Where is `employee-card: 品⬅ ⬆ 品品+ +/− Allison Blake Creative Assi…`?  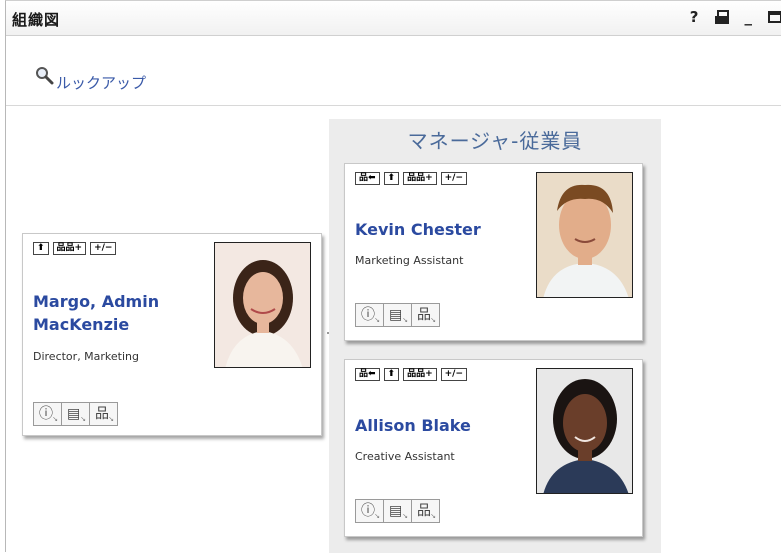 employee-card: 品⬅ ⬆ 品品+ +/− Allison Blake Creative Assi… is located at coordinates (493, 448).